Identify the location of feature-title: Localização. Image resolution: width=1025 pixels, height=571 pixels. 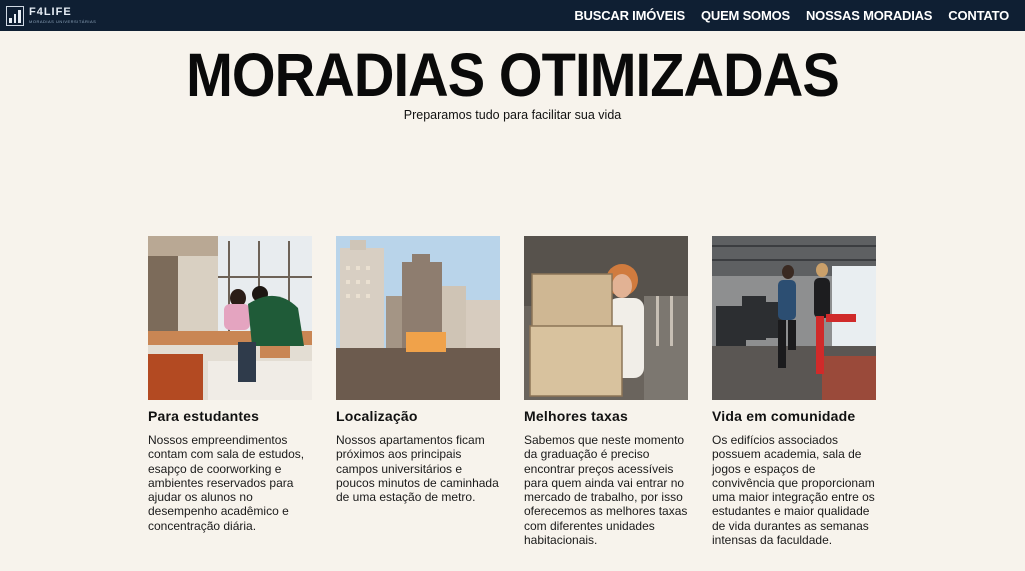
(377, 416).